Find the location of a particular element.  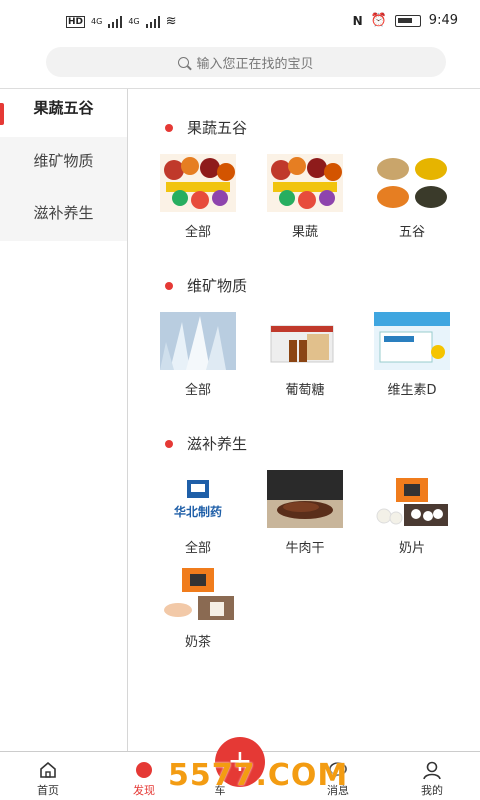

category-item-all-tonic: 华北制药 全部 is located at coordinates (198, 513).